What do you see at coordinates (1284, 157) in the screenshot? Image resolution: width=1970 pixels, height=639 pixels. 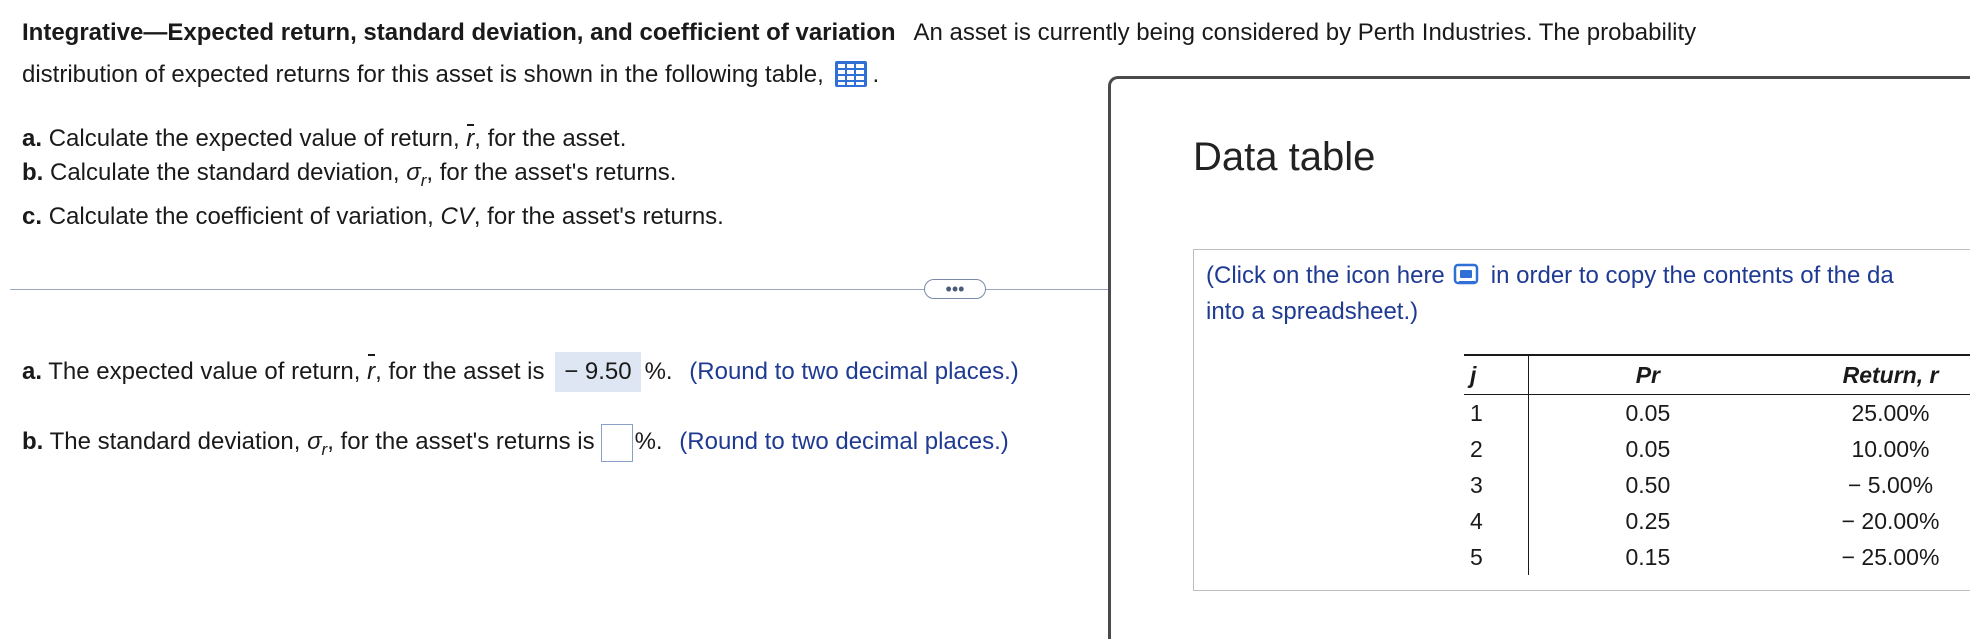 I see `data-table-title: Data table` at bounding box center [1284, 157].